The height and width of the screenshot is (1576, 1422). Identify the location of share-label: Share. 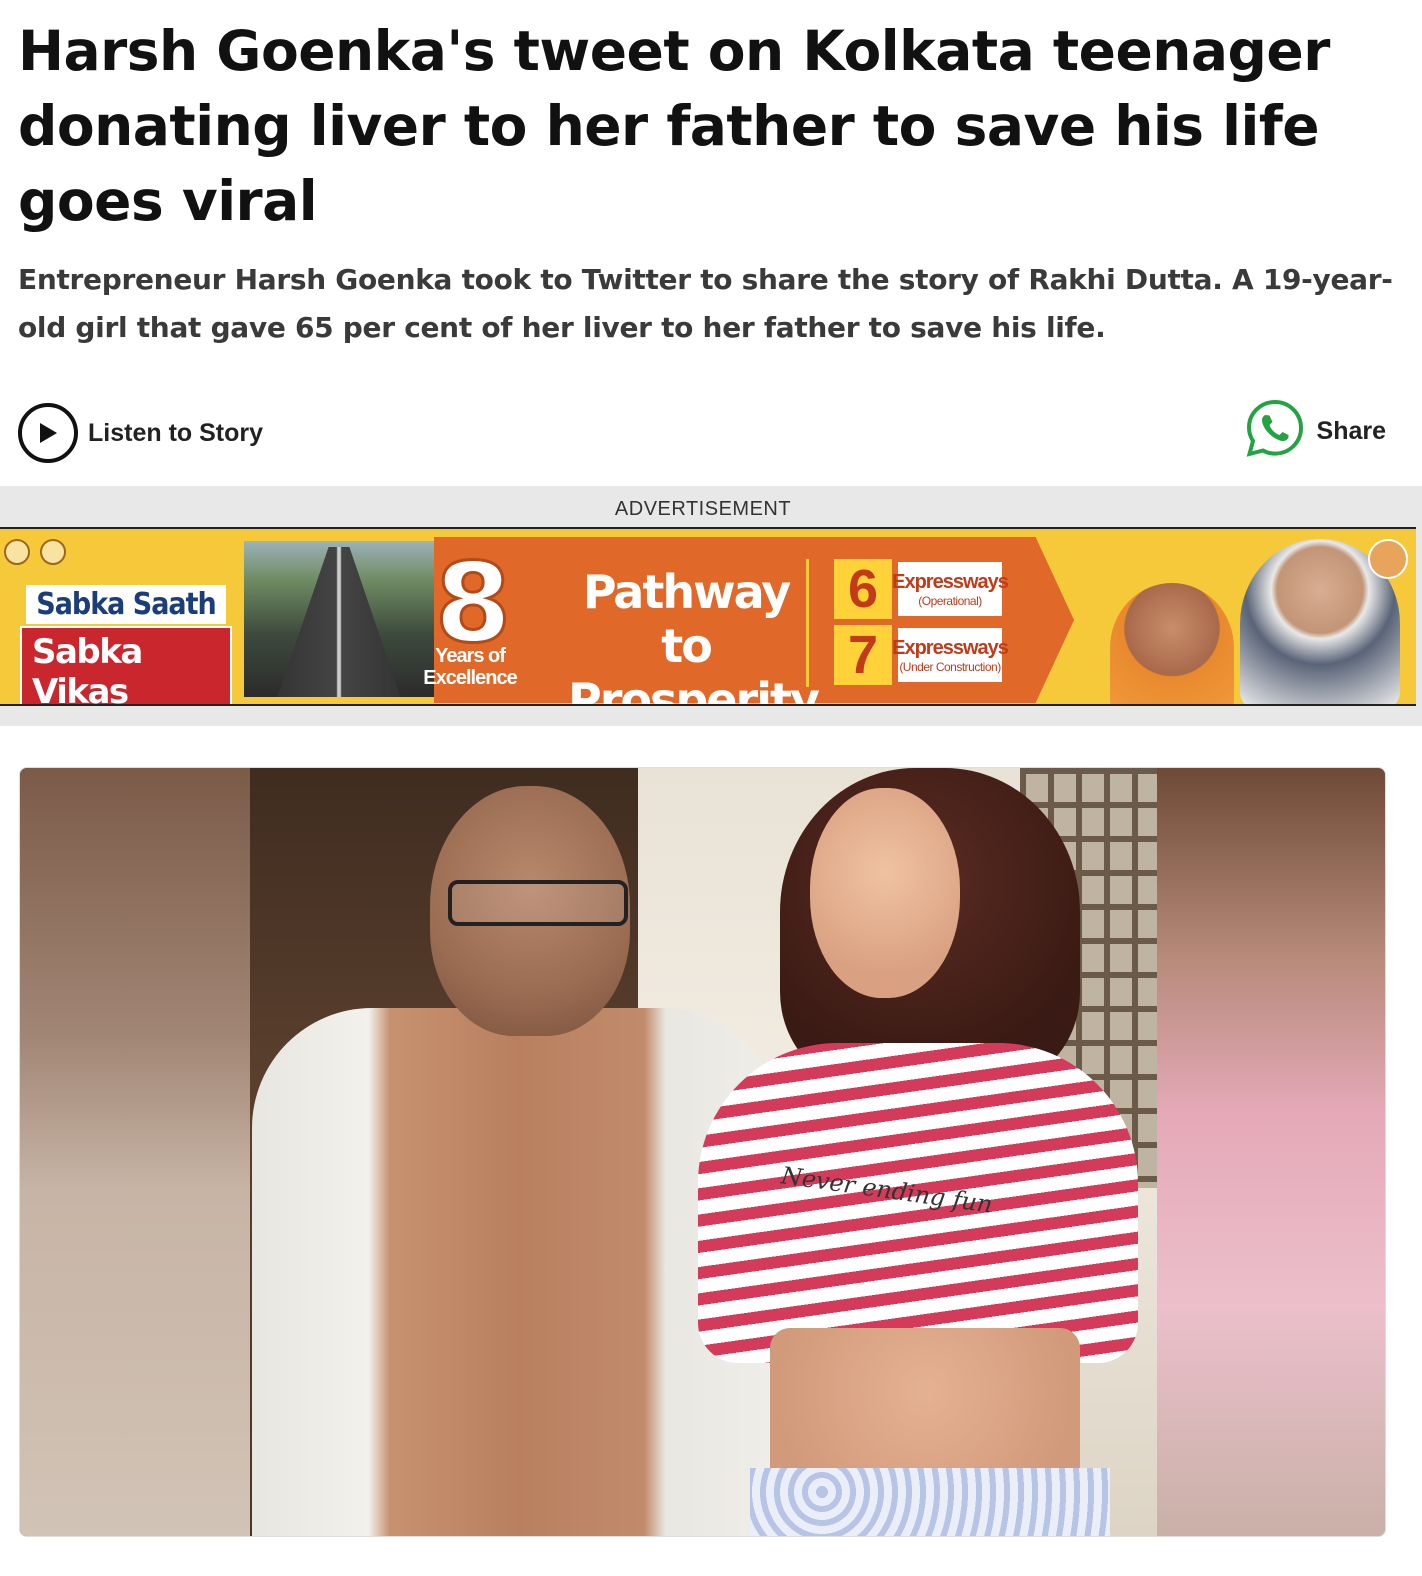
(1351, 430).